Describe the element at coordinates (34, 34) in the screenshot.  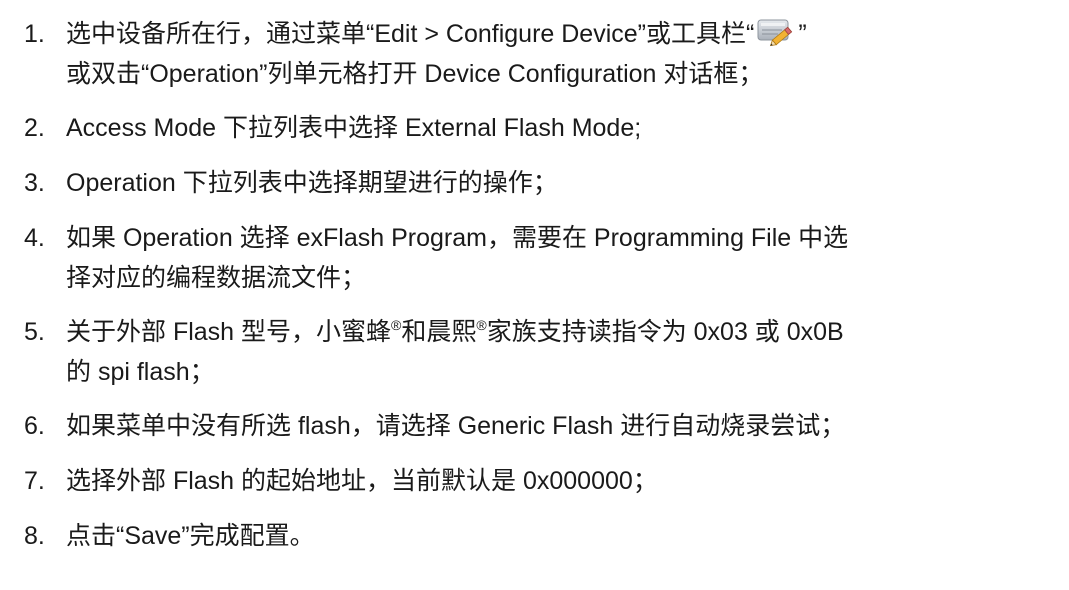
I see `item-number: 1.` at that location.